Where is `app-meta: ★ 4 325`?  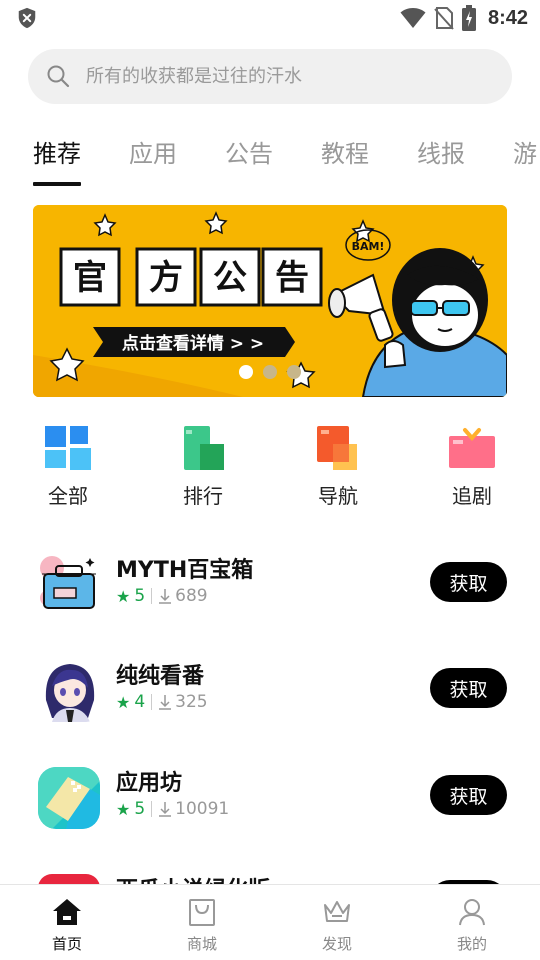
app-meta: ★ 4 325 is located at coordinates (162, 702).